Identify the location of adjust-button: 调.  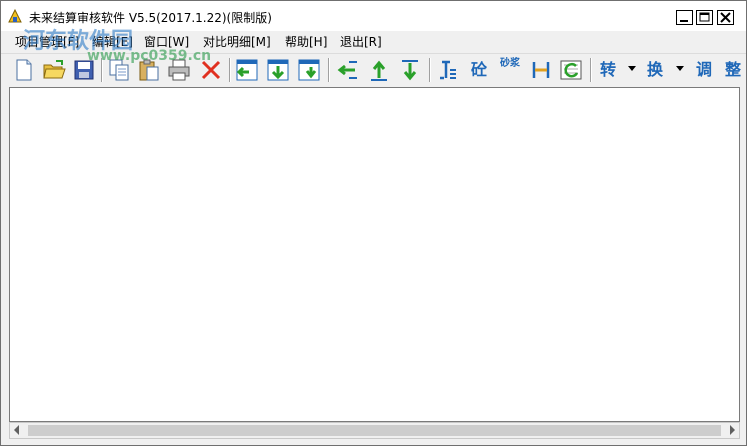
(704, 70).